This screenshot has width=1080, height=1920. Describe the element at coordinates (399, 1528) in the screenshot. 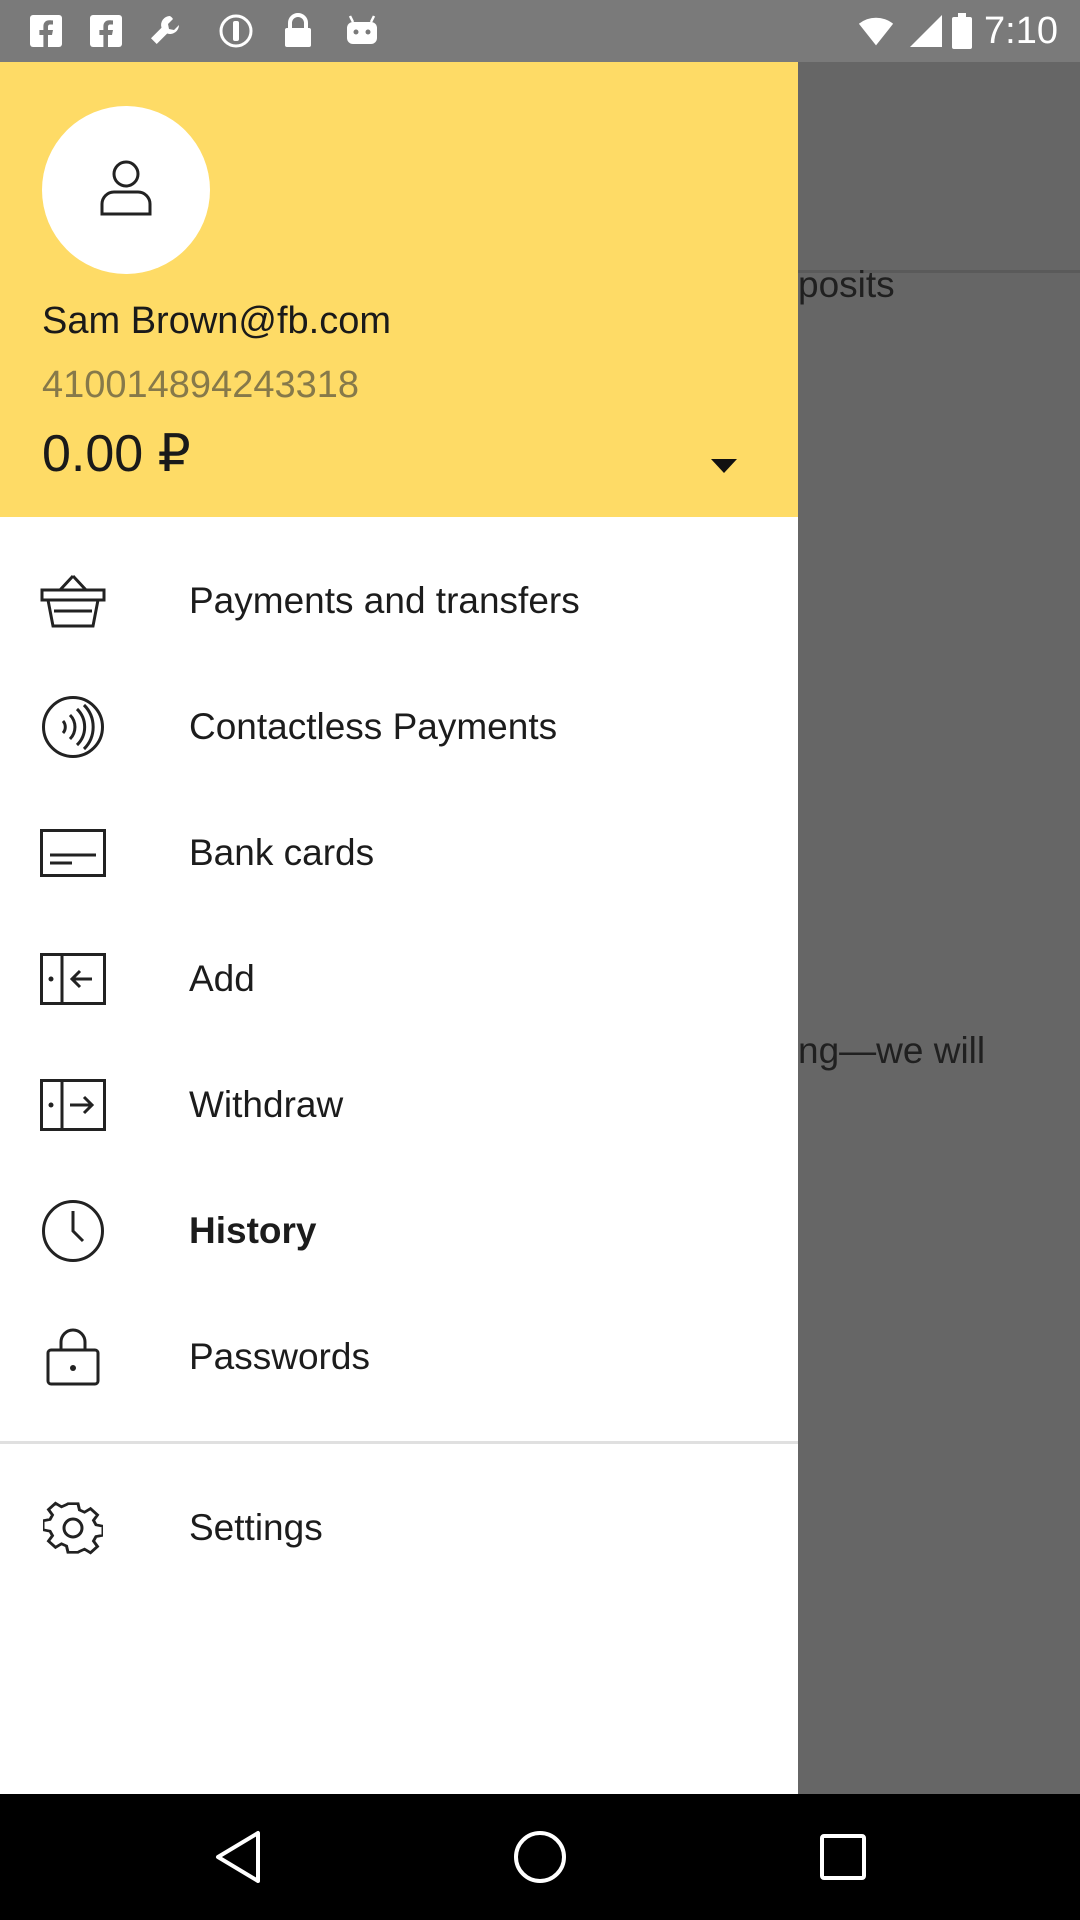

I see `menu-item-settings: Settings` at that location.